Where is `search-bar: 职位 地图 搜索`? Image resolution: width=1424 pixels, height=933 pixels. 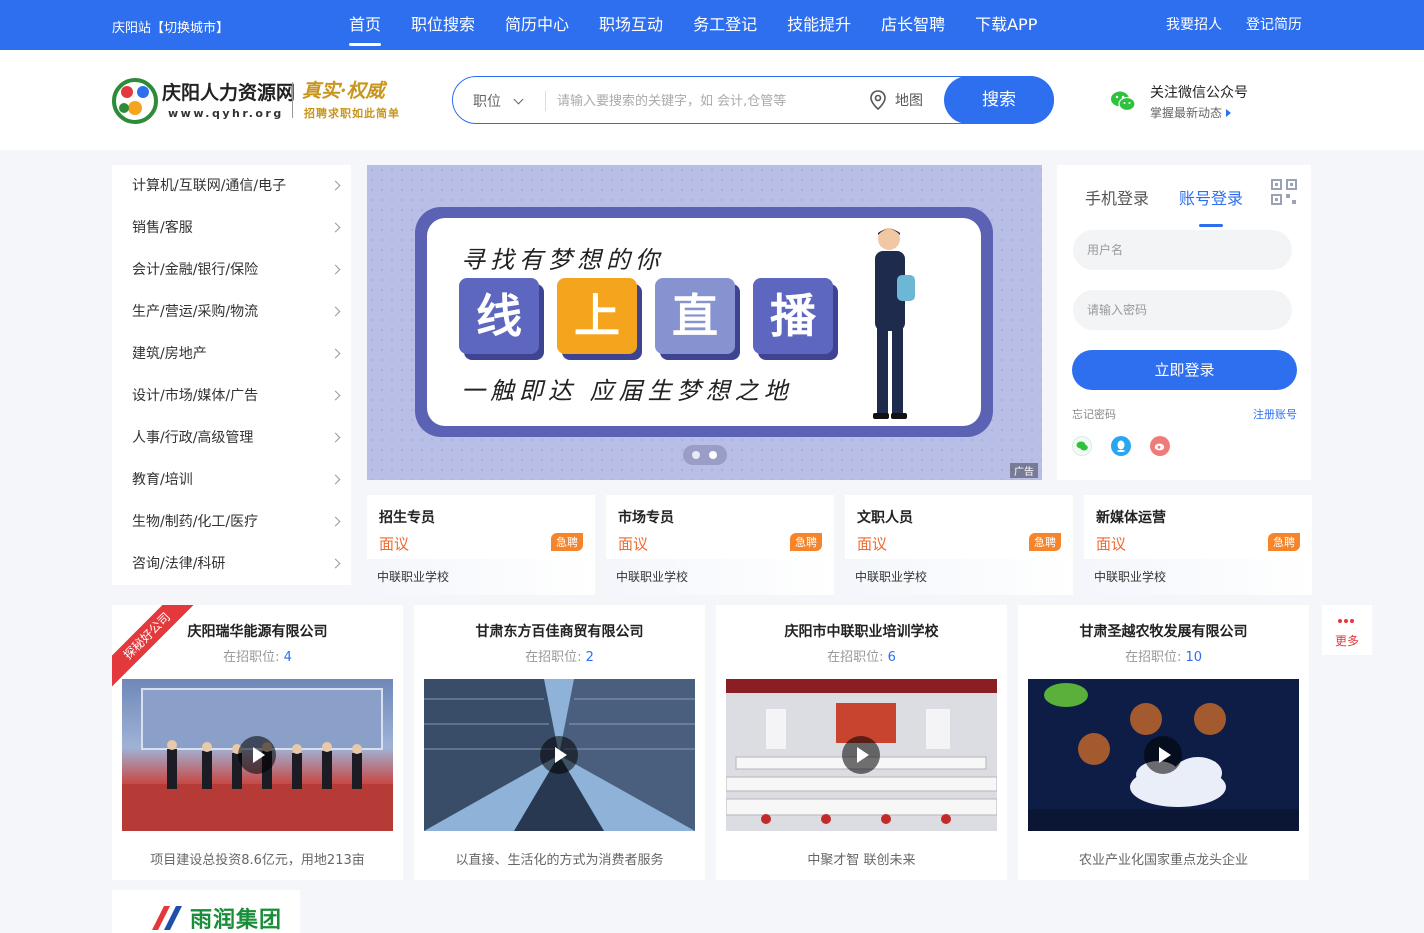 search-bar: 职位 地图 搜索 is located at coordinates (753, 100).